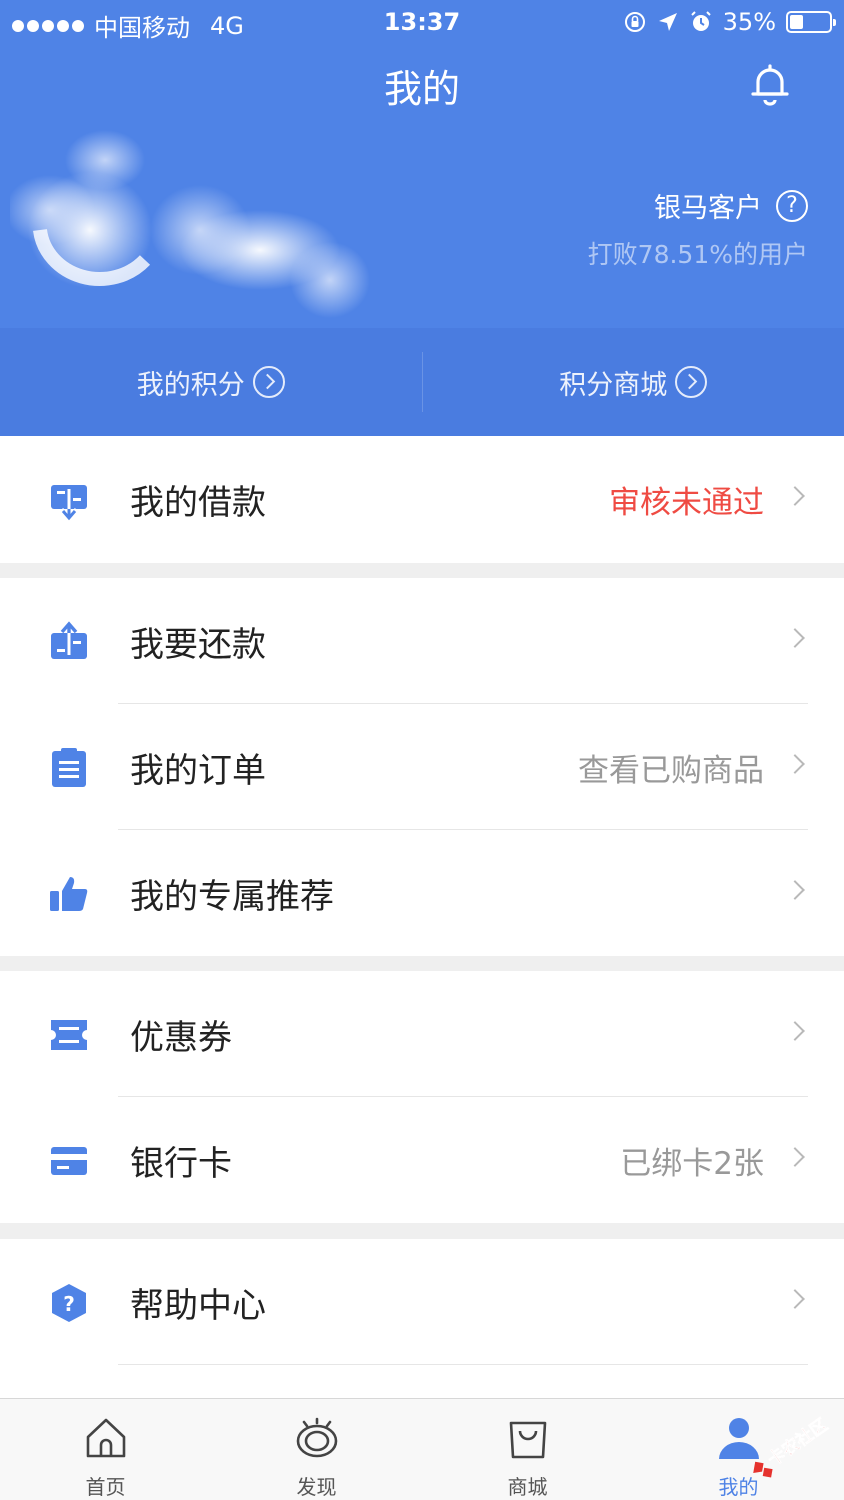 The image size is (844, 1500). Describe the element at coordinates (190, 385) in the screenshot. I see `my-points-label: 我的积分` at that location.